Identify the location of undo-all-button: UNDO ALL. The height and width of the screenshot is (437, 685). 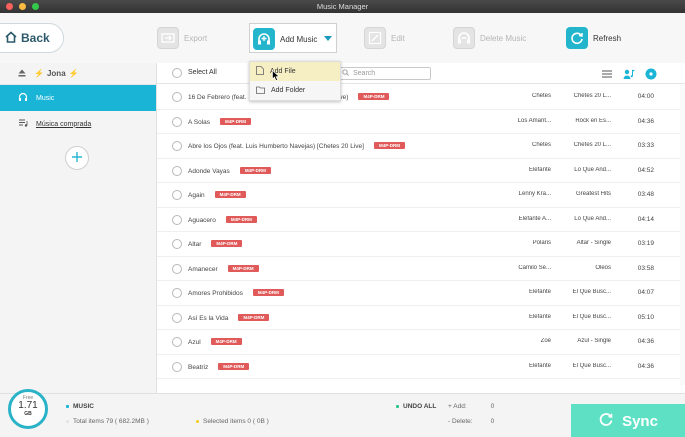
(416, 406).